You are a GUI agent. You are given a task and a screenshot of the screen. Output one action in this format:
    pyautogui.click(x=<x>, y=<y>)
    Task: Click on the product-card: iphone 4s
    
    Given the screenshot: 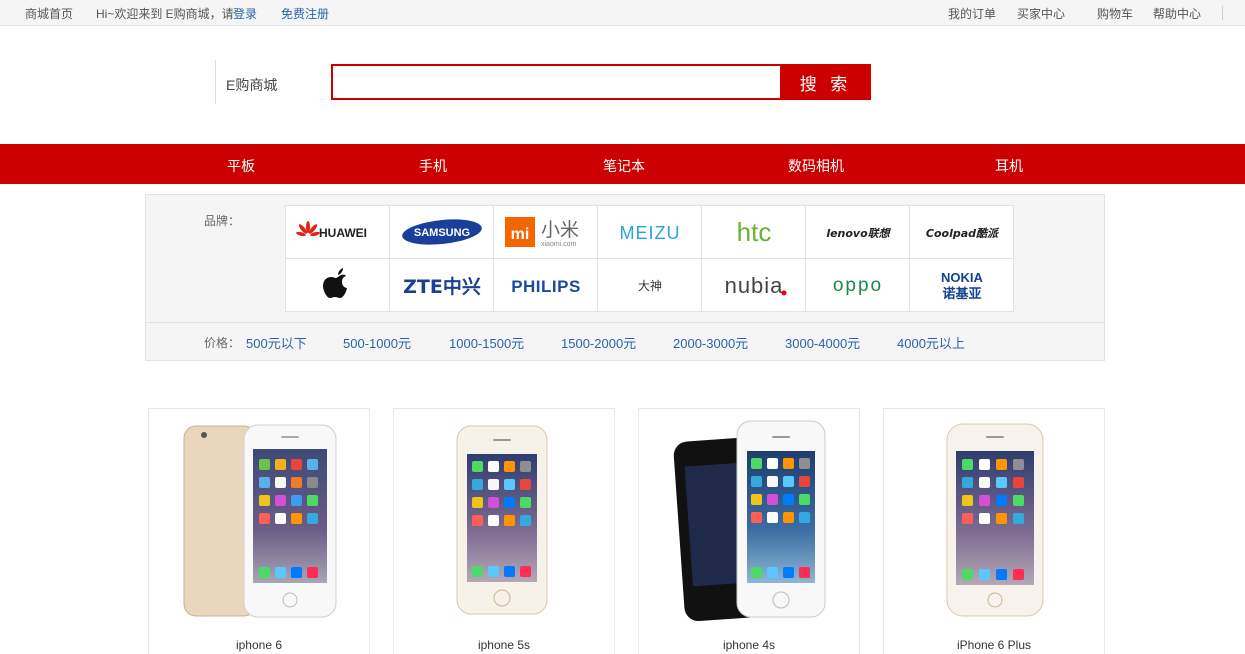 What is the action you would take?
    pyautogui.click(x=749, y=531)
    